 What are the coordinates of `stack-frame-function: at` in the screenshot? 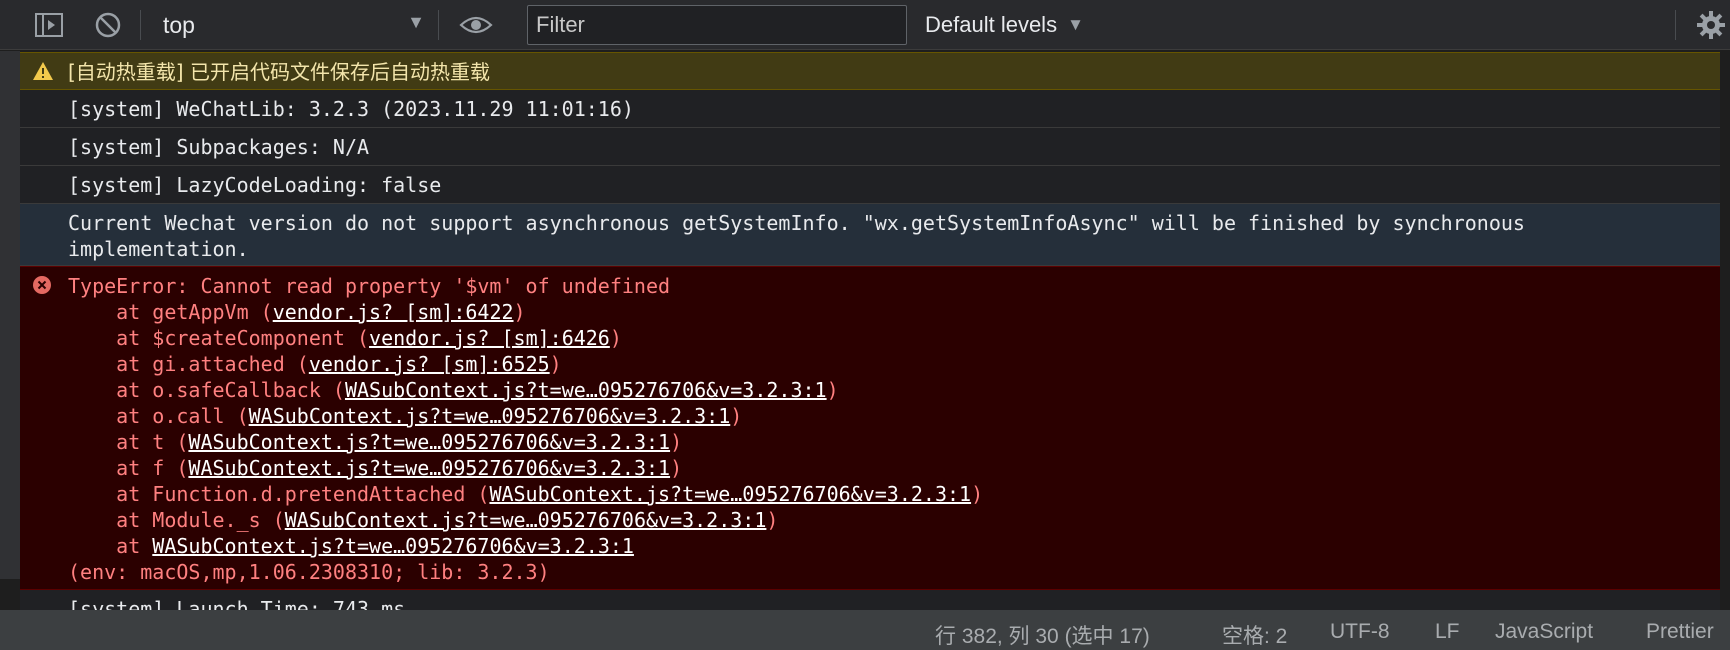 It's located at (110, 546).